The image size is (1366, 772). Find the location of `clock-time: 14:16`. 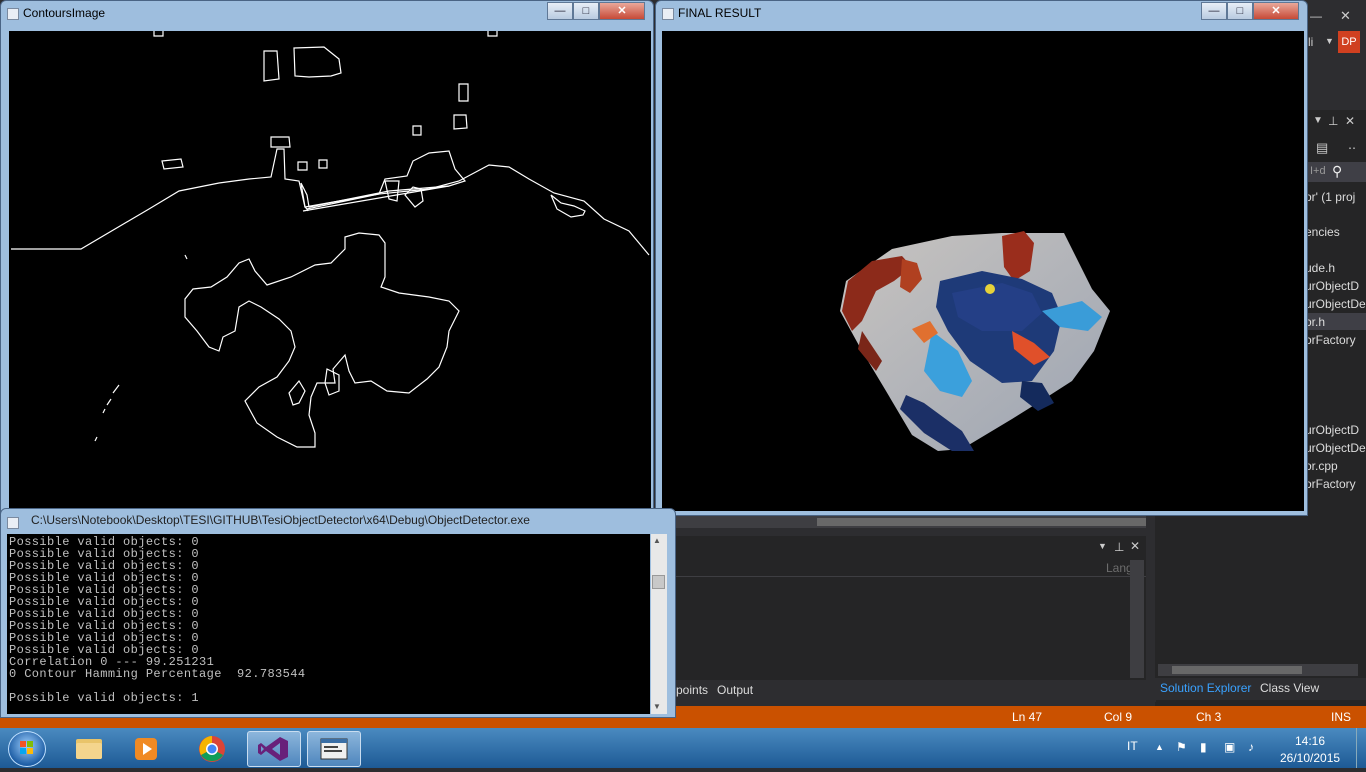

clock-time: 14:16 is located at coordinates (1310, 741).